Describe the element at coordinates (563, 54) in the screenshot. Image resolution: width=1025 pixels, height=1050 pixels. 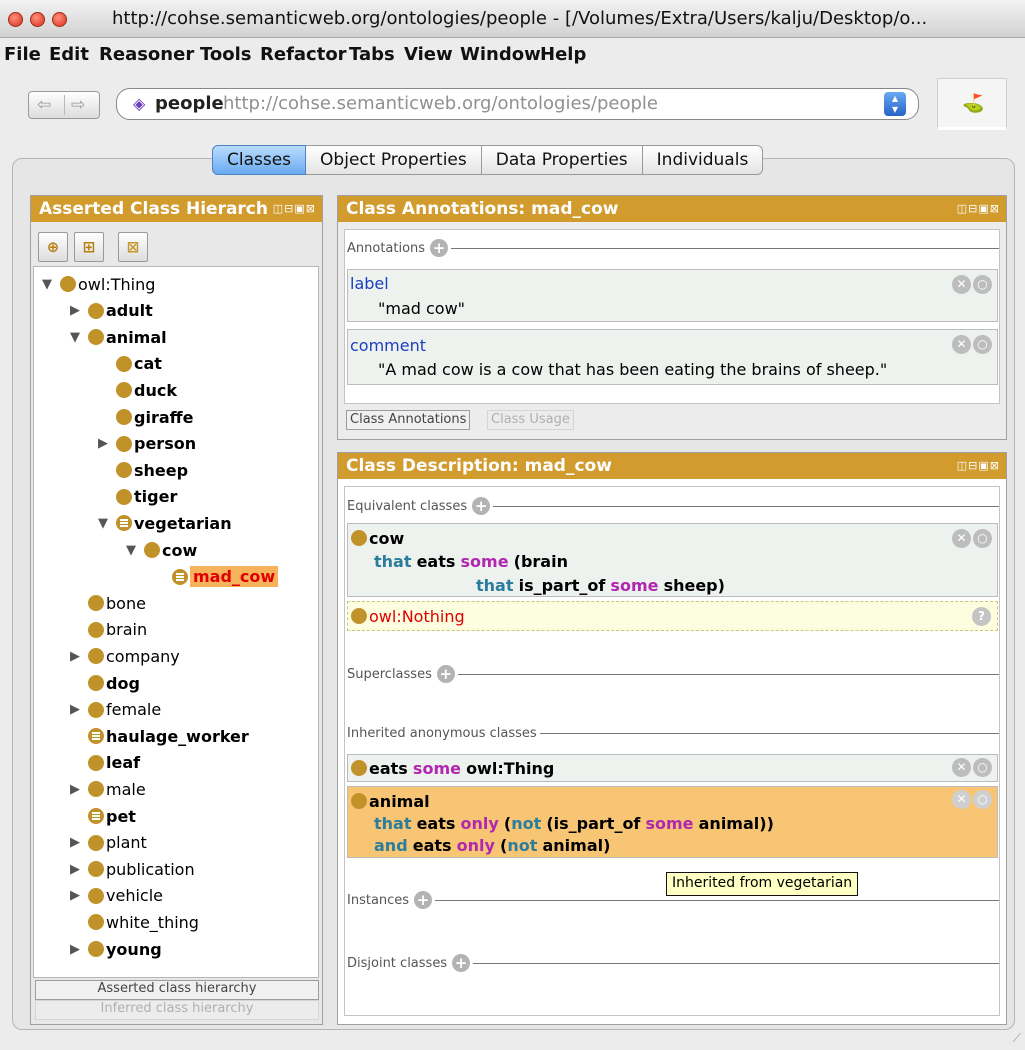
I see `menu-help: Help` at that location.